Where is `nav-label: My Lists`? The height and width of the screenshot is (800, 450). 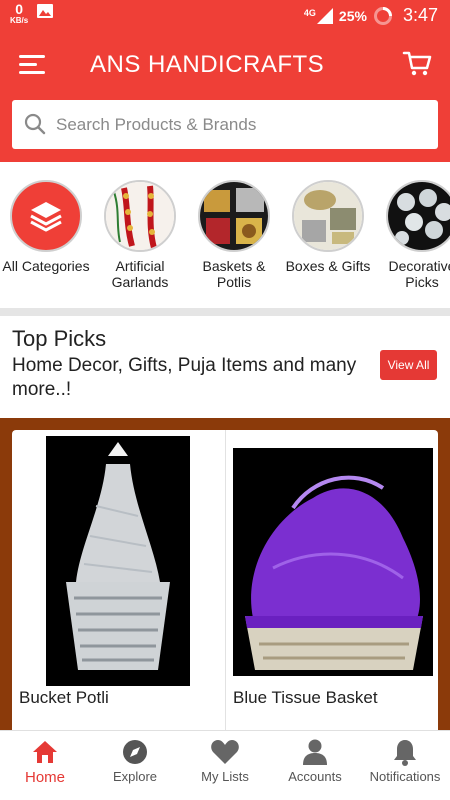 nav-label: My Lists is located at coordinates (225, 776).